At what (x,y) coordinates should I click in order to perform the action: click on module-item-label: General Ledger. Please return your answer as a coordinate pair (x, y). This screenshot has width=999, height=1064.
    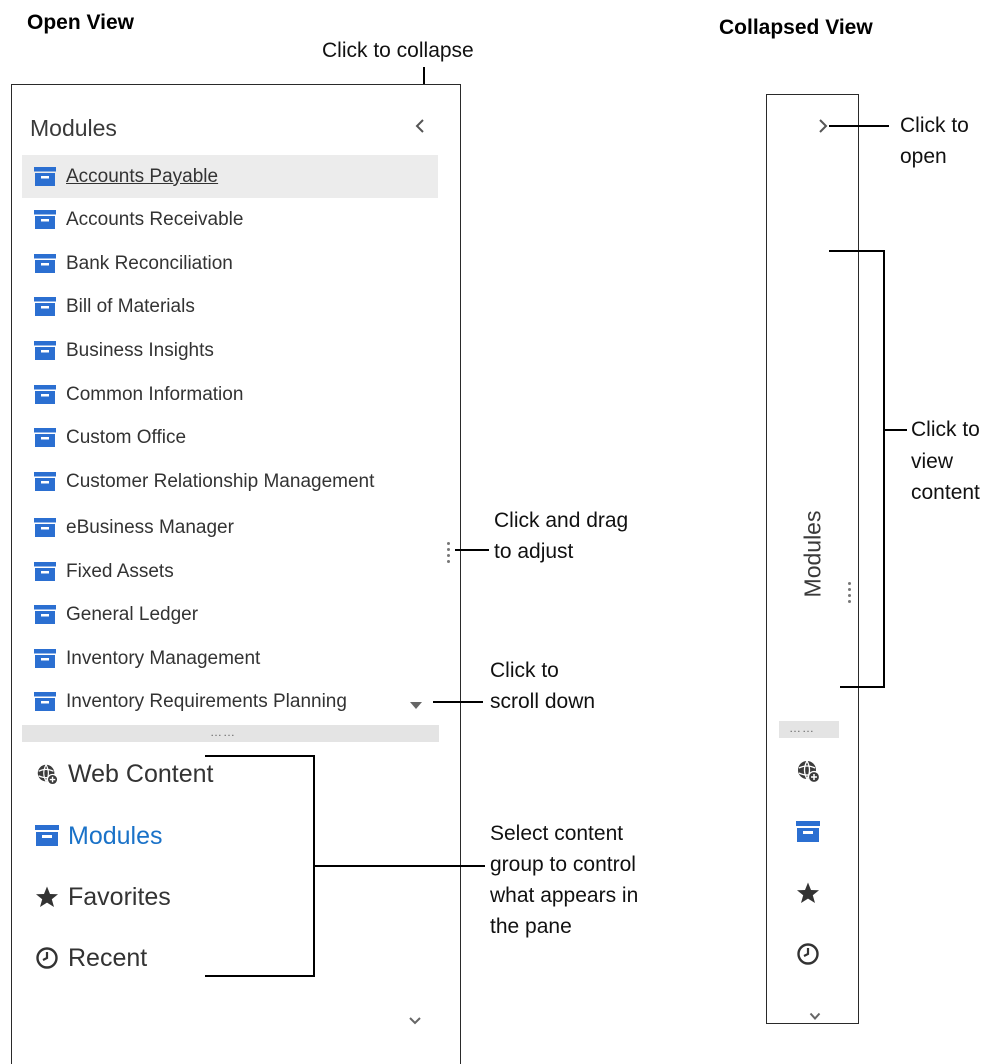
    Looking at the image, I should click on (132, 614).